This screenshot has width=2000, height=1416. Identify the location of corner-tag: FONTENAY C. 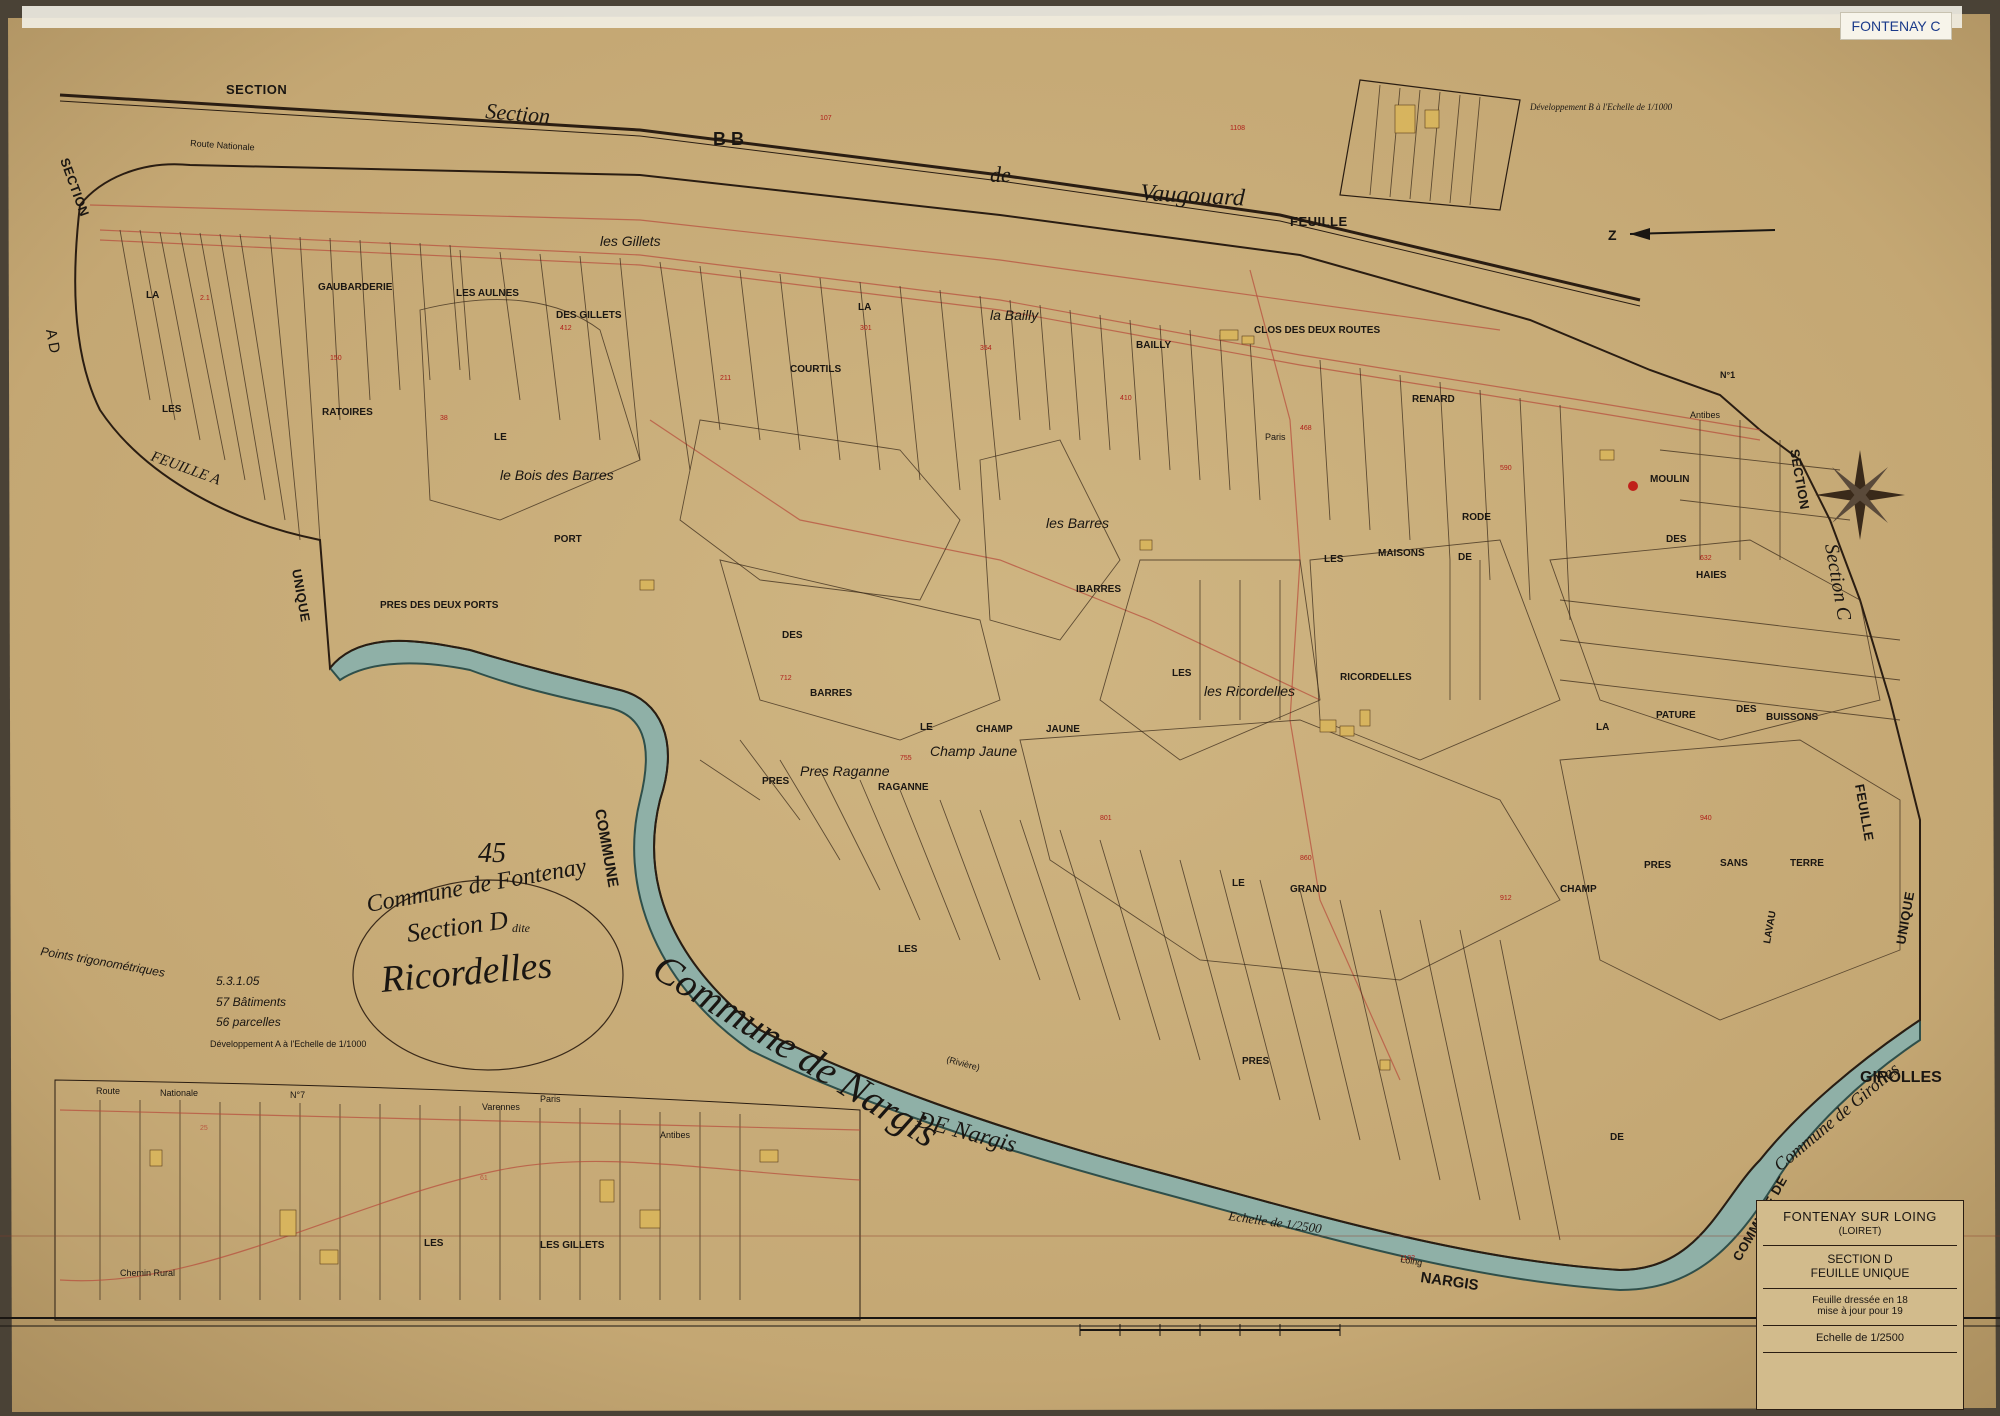
(1896, 26).